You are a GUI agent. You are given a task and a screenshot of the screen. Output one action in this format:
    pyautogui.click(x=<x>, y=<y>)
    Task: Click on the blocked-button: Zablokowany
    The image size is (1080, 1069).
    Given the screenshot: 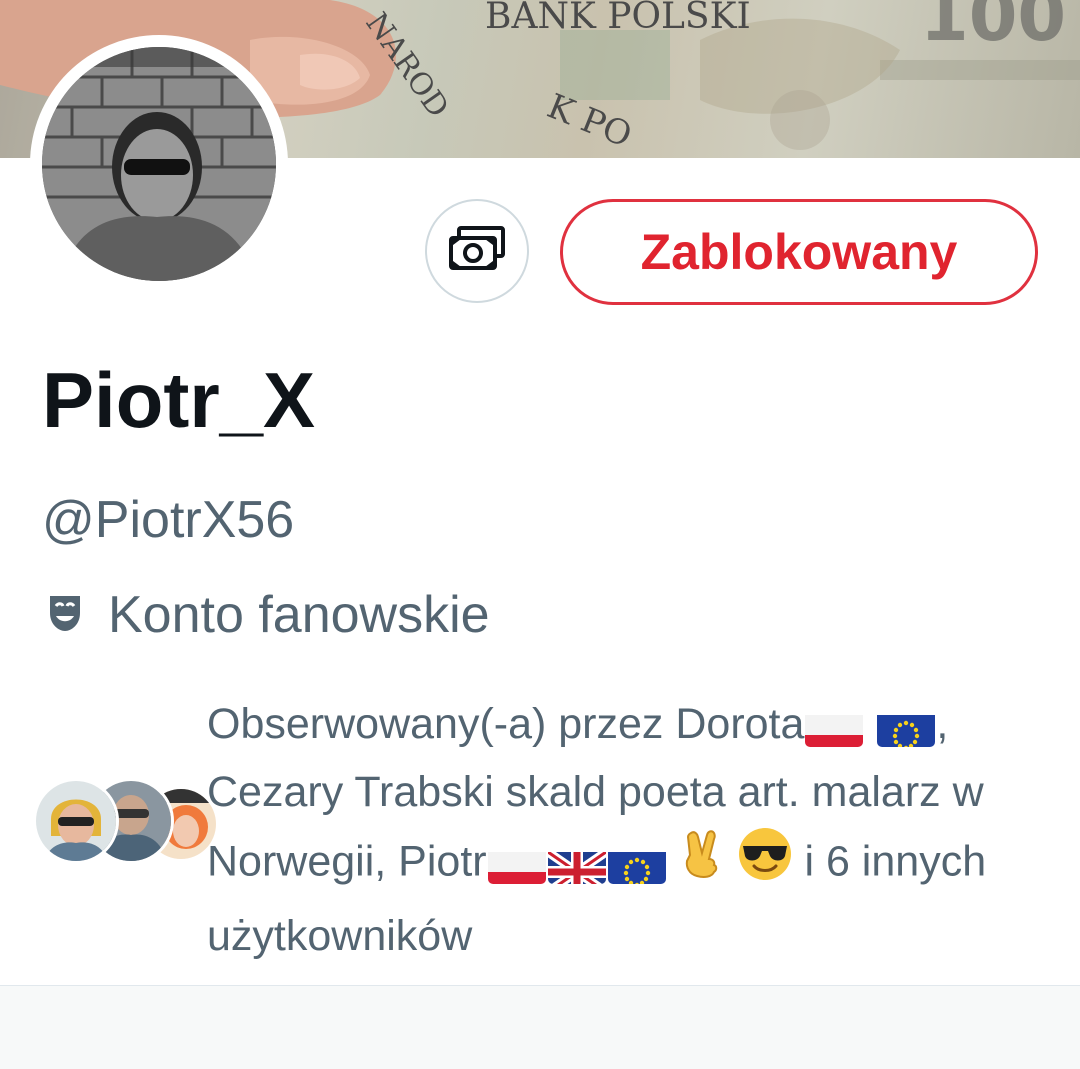 What is the action you would take?
    pyautogui.click(x=799, y=252)
    